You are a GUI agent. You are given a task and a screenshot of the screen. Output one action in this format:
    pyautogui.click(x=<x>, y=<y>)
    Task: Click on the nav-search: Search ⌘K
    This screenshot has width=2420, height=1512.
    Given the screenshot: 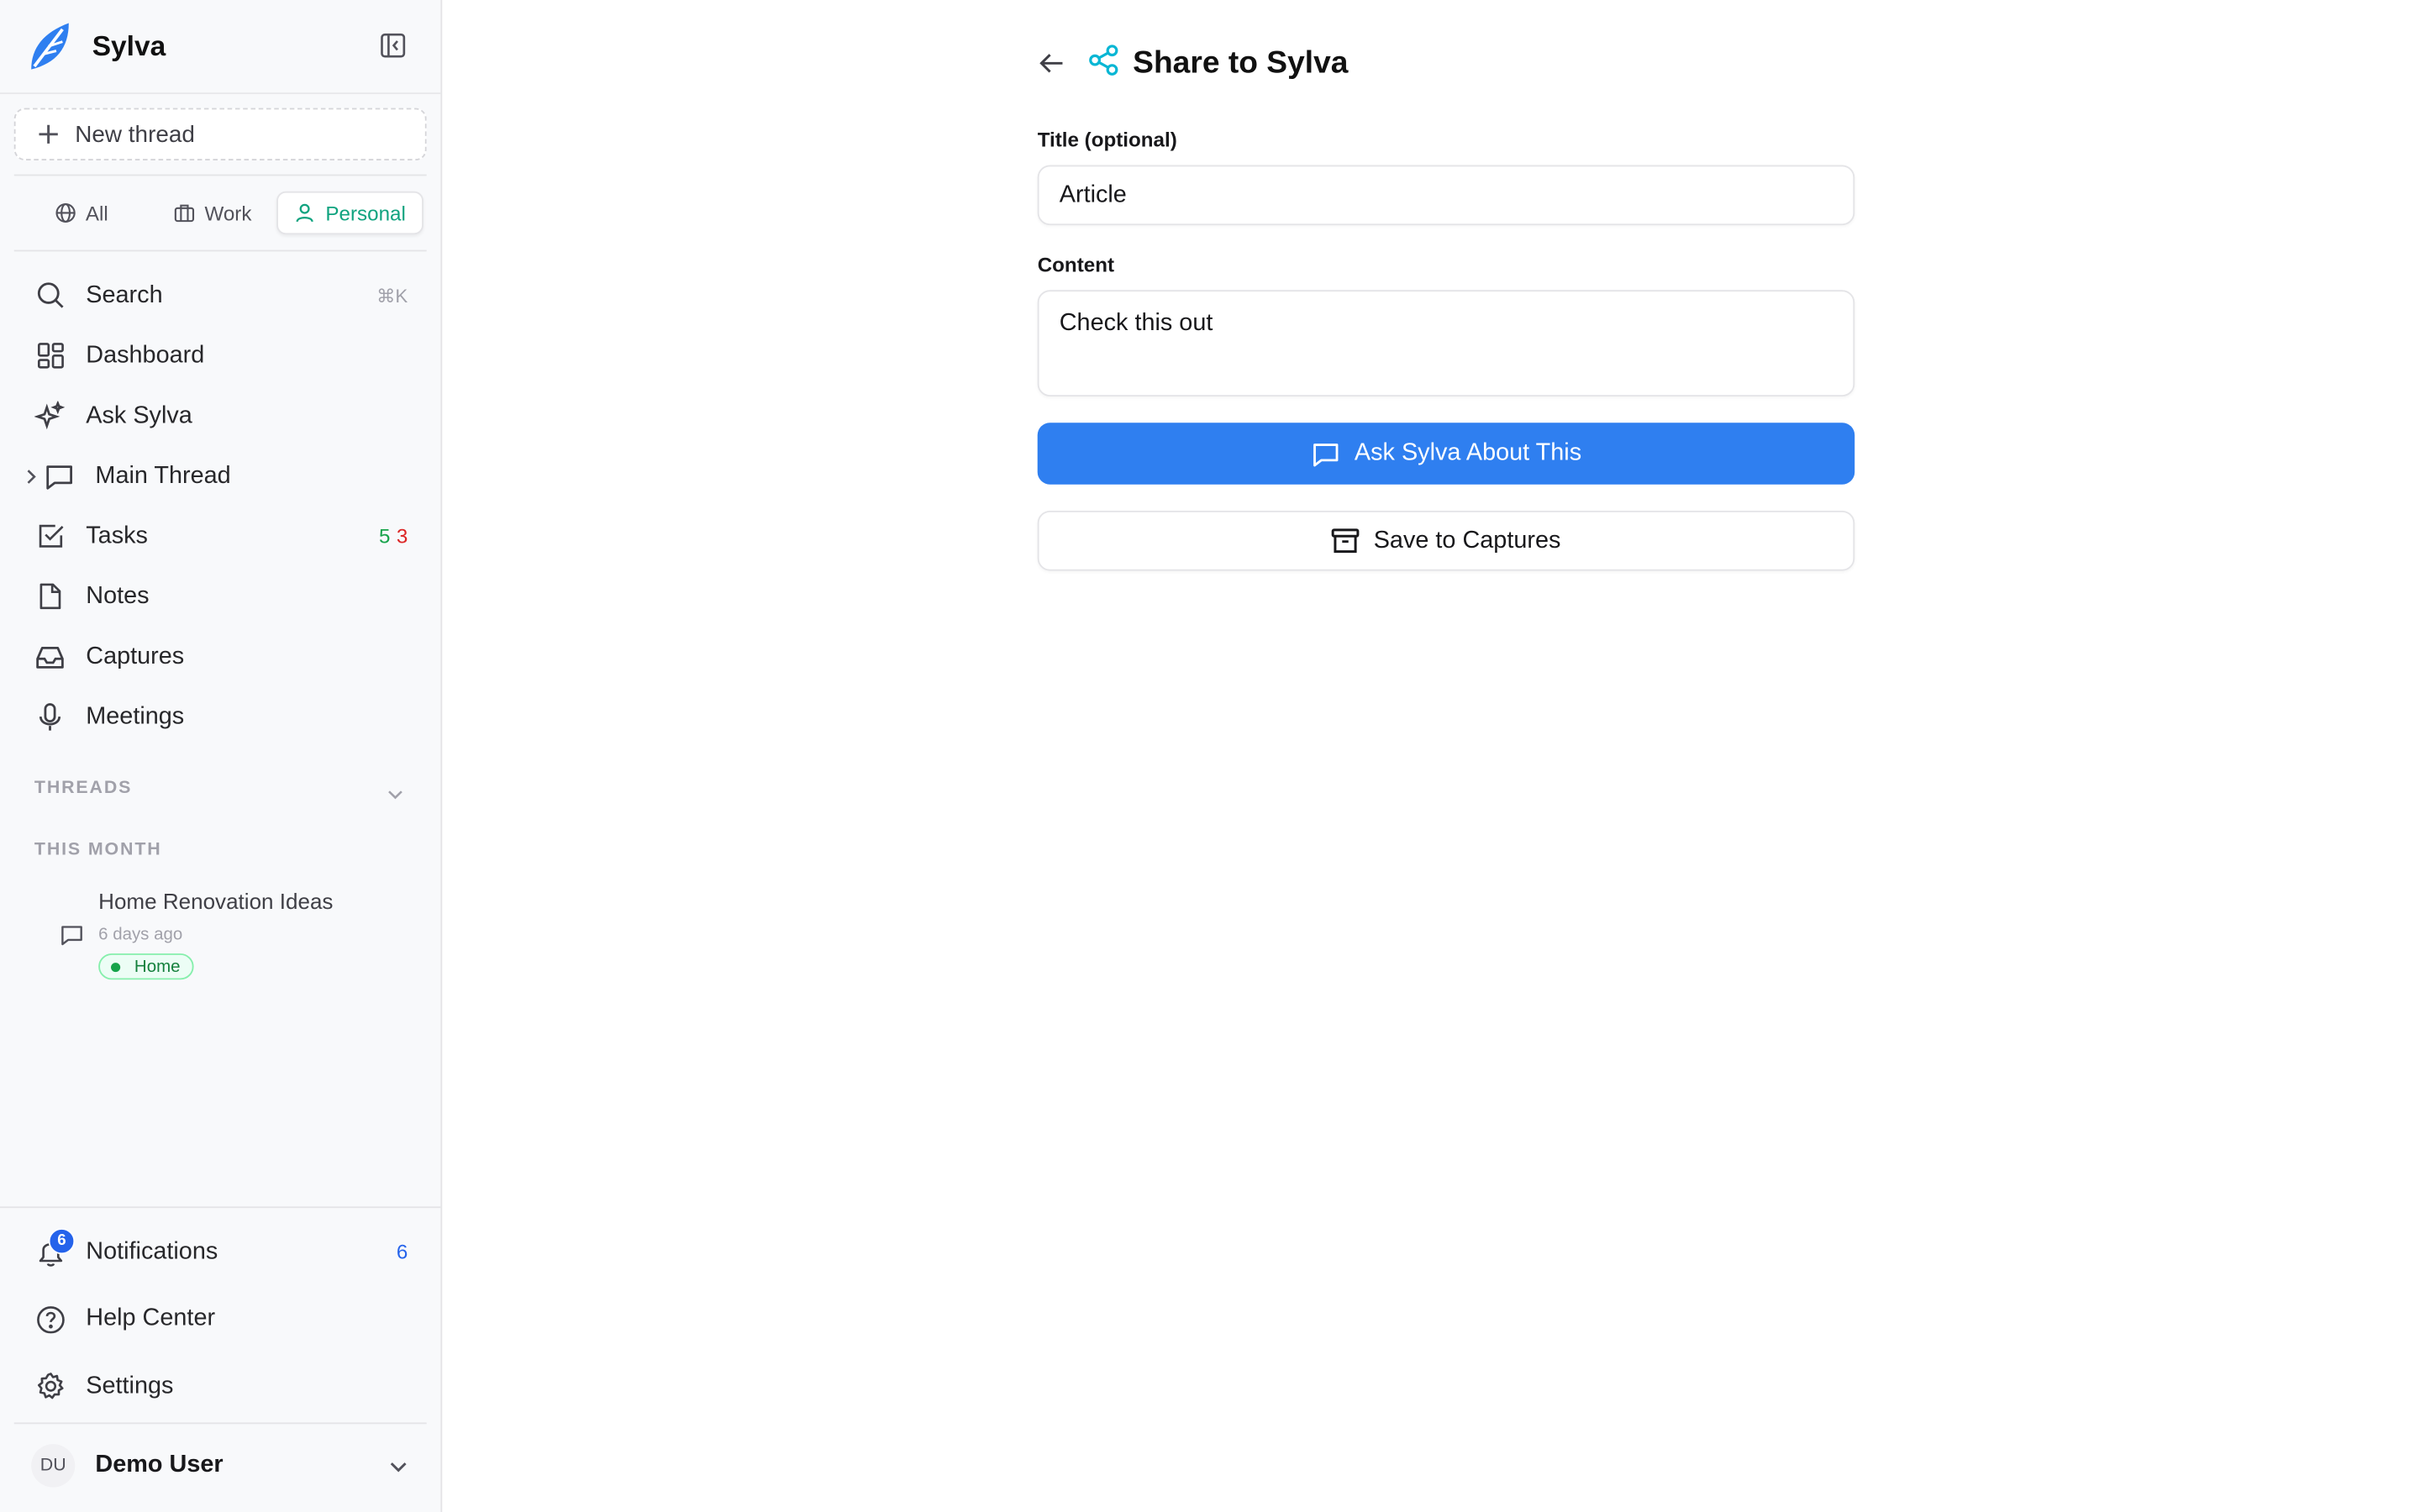 What is the action you would take?
    pyautogui.click(x=221, y=295)
    